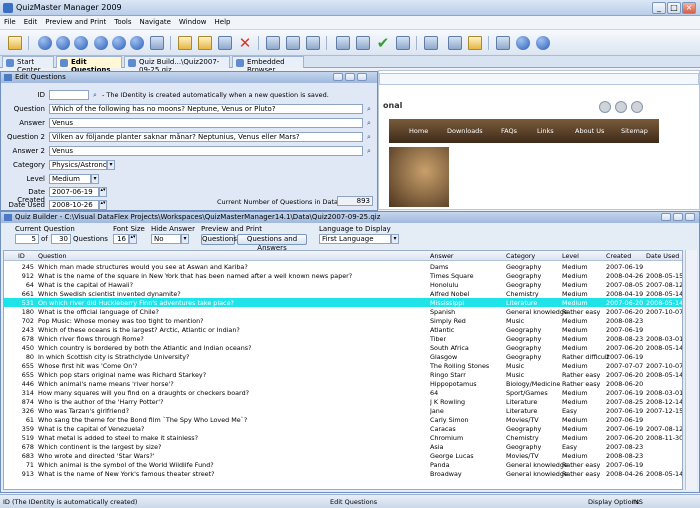  Describe the element at coordinates (155, 22) in the screenshot. I see `menu-navigate: Navigate` at that location.